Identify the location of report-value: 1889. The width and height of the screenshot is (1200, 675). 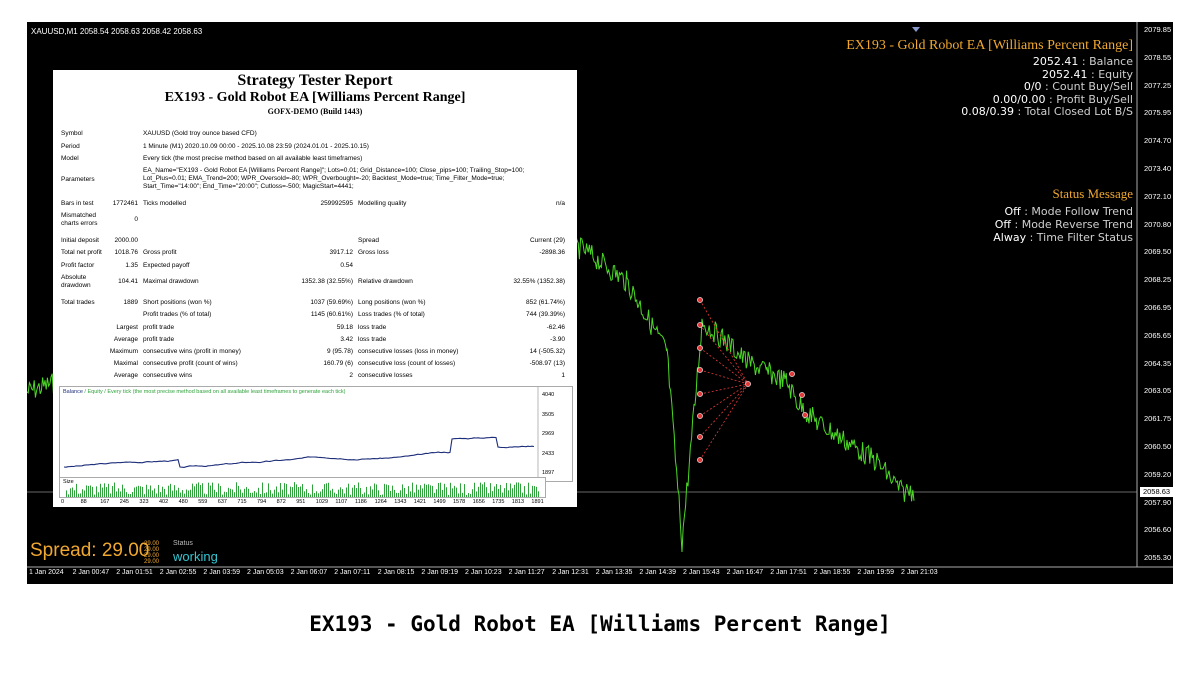
(130, 302).